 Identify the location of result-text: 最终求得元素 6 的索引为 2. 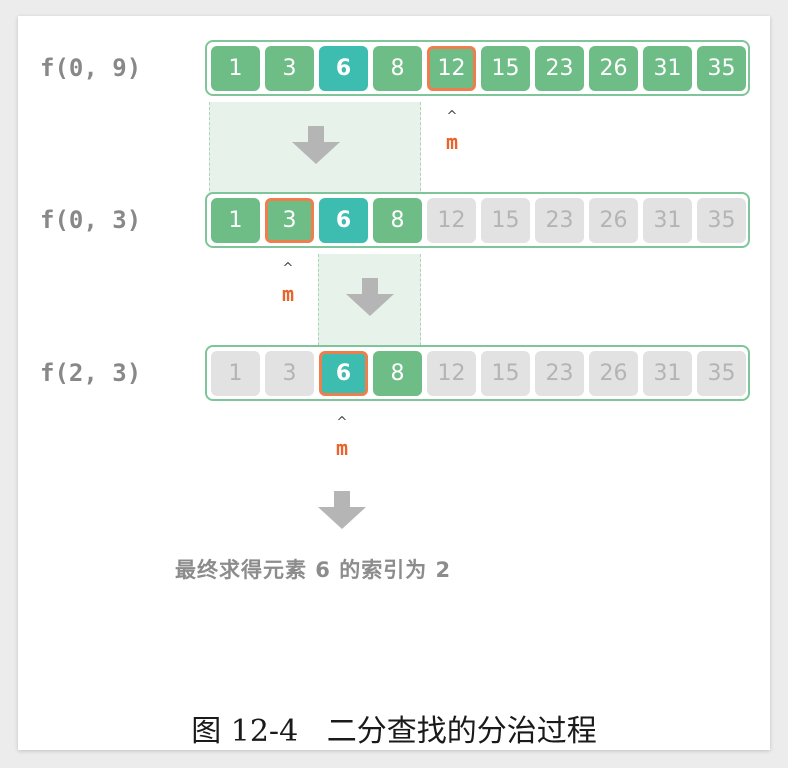
(313, 570).